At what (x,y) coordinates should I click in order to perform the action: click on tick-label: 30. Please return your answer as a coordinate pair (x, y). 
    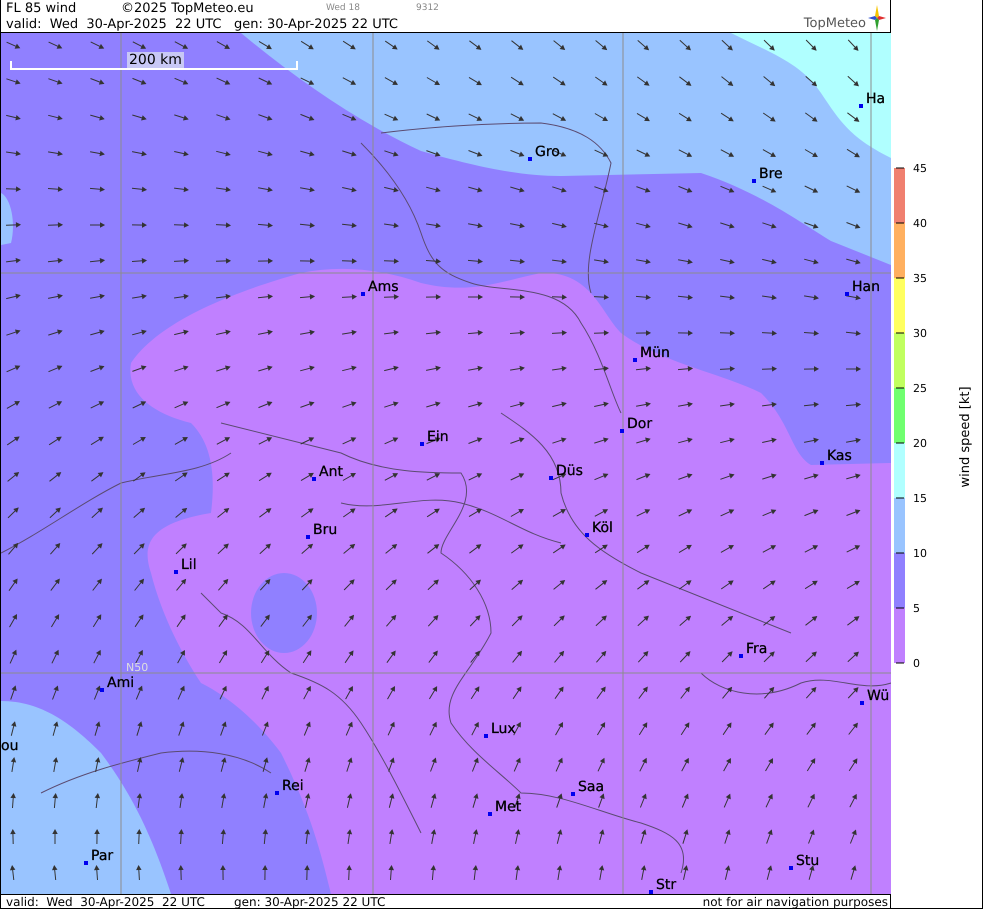
    Looking at the image, I should click on (920, 333).